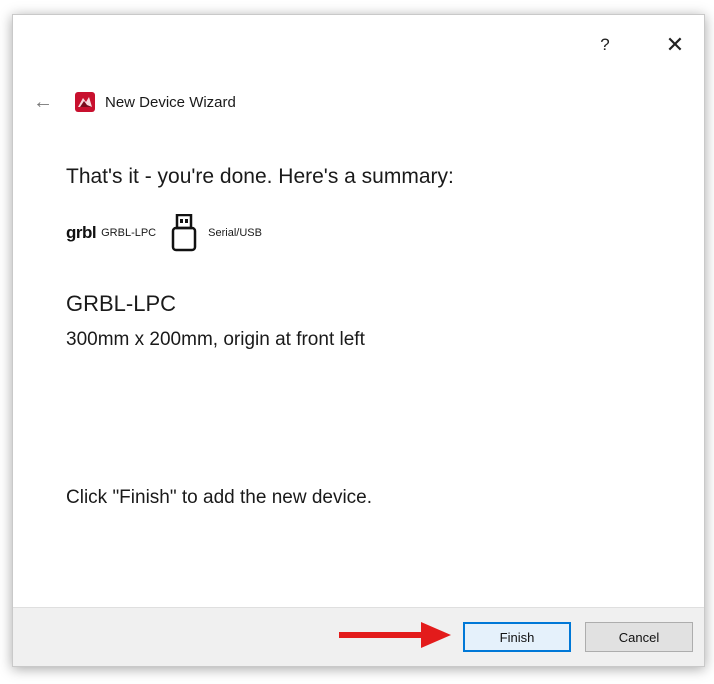  Describe the element at coordinates (164, 233) in the screenshot. I see `device-summary-row: grbl GRBL-LPC Serial/USB` at that location.